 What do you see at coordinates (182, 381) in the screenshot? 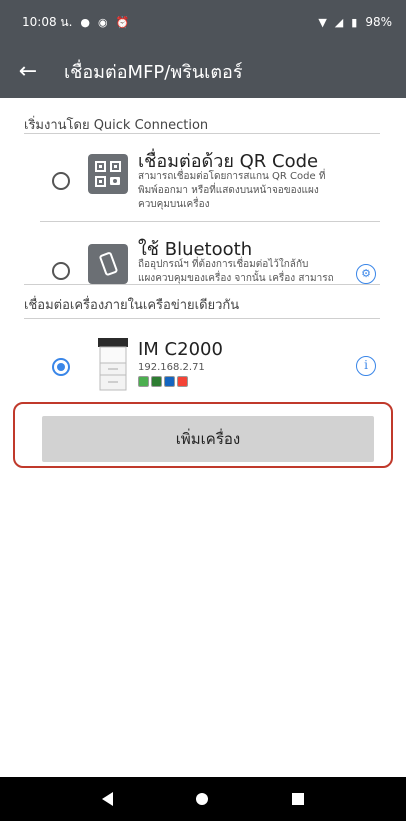
I see `color-feature-icon` at bounding box center [182, 381].